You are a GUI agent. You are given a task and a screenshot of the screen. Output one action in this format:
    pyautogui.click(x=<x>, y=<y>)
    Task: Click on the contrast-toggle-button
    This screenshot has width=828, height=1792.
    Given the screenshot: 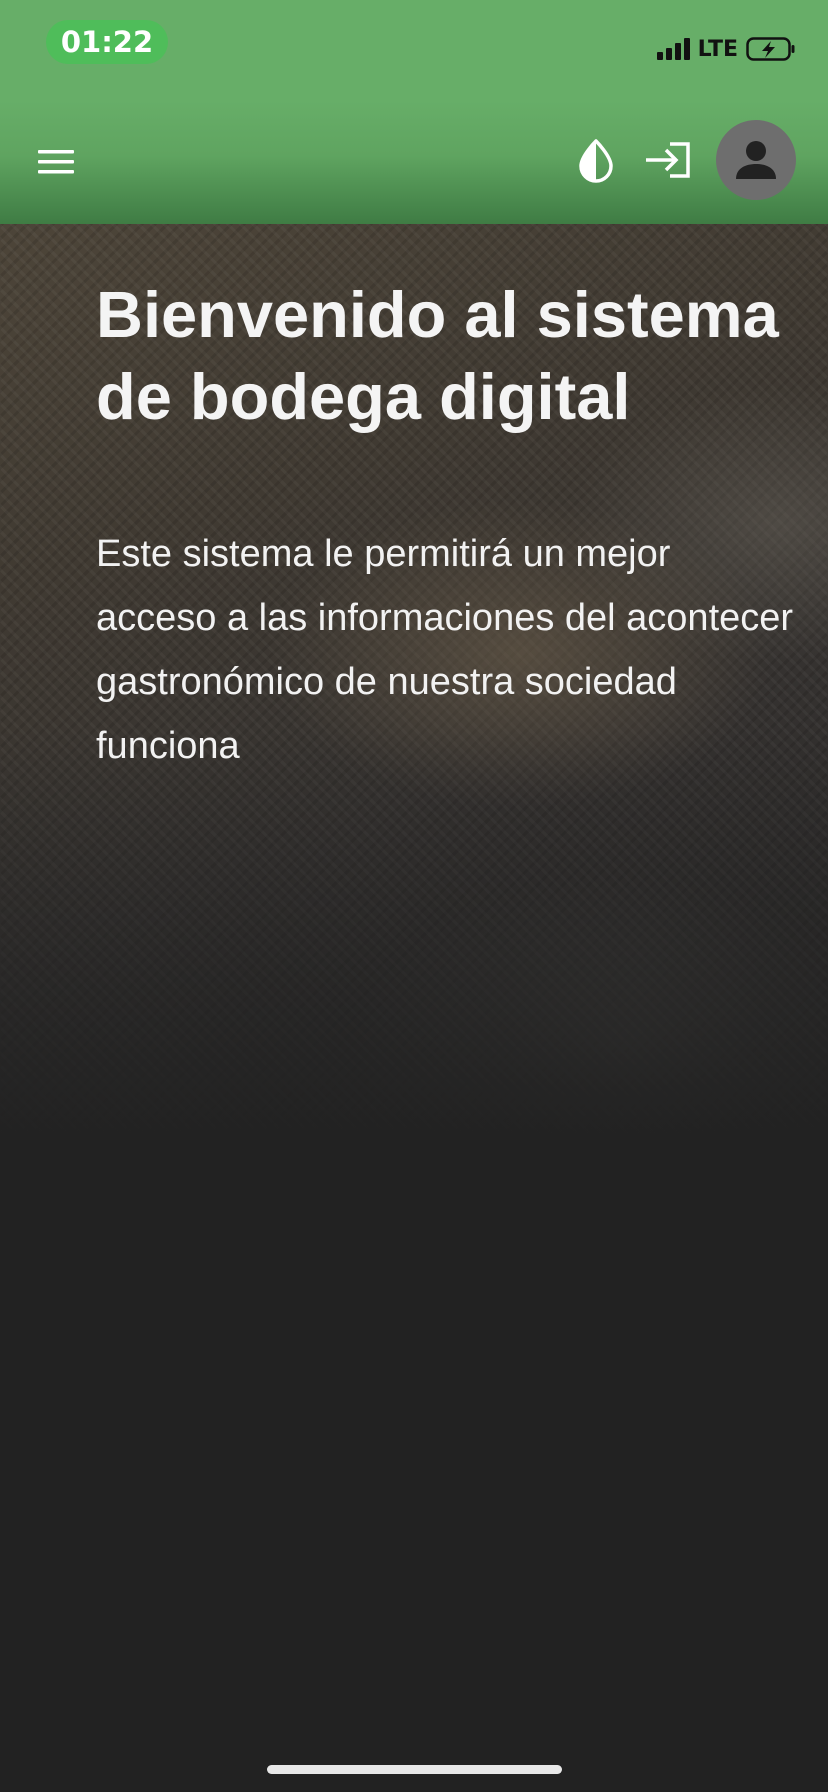 What is the action you would take?
    pyautogui.click(x=596, y=160)
    